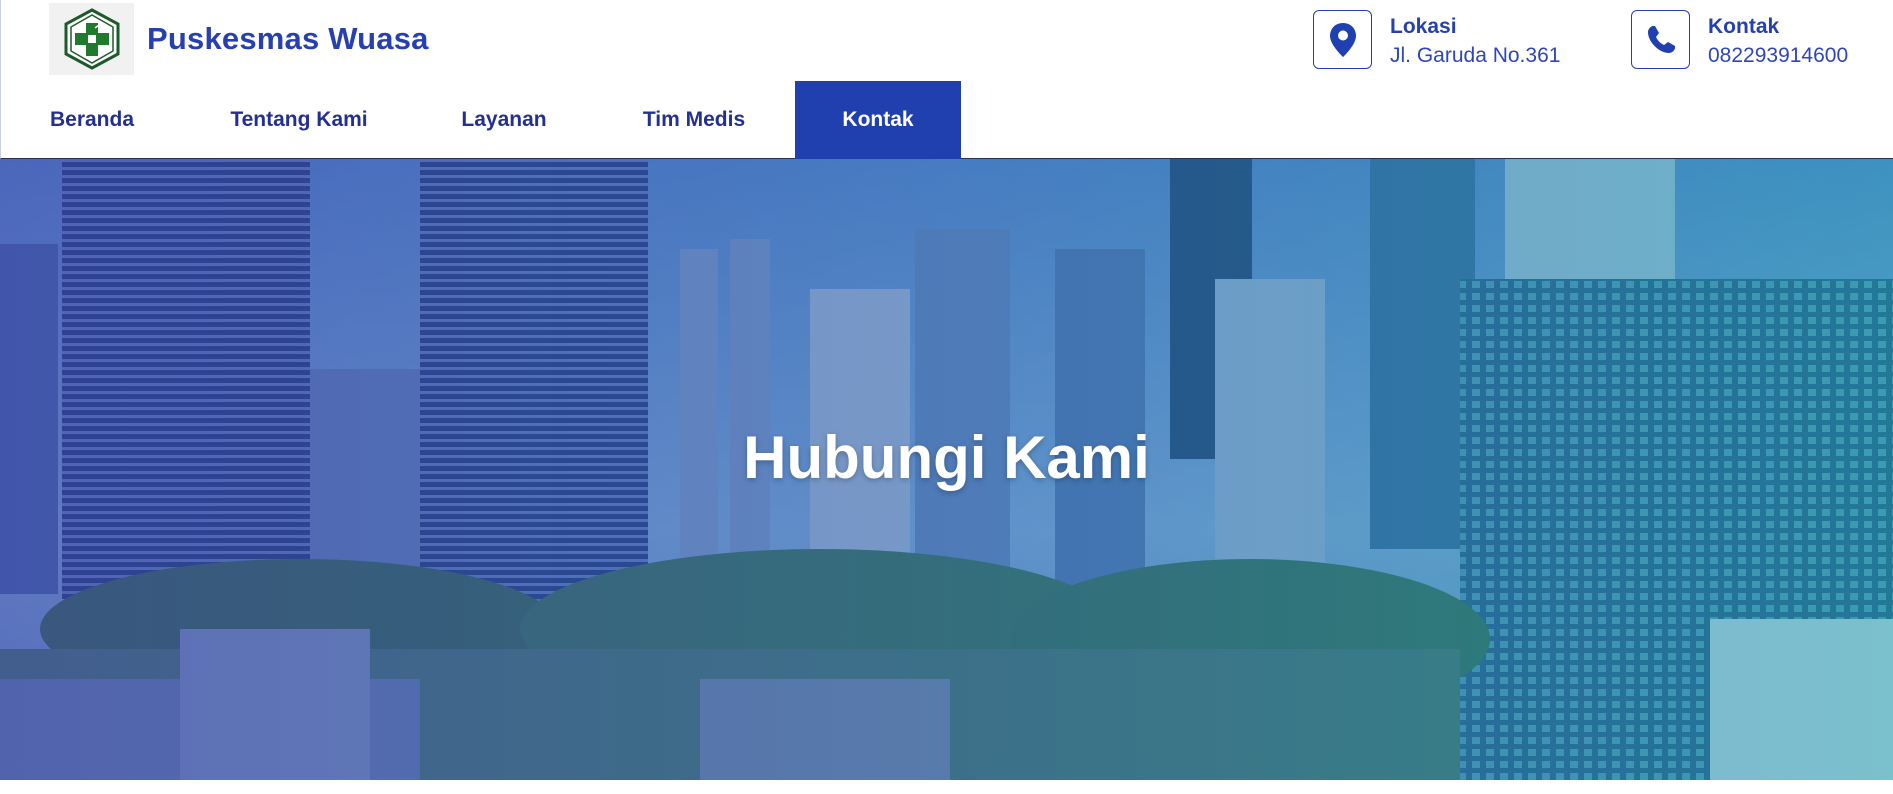 This screenshot has height=794, width=1893. Describe the element at coordinates (1660, 39) in the screenshot. I see `phone-icon` at that location.